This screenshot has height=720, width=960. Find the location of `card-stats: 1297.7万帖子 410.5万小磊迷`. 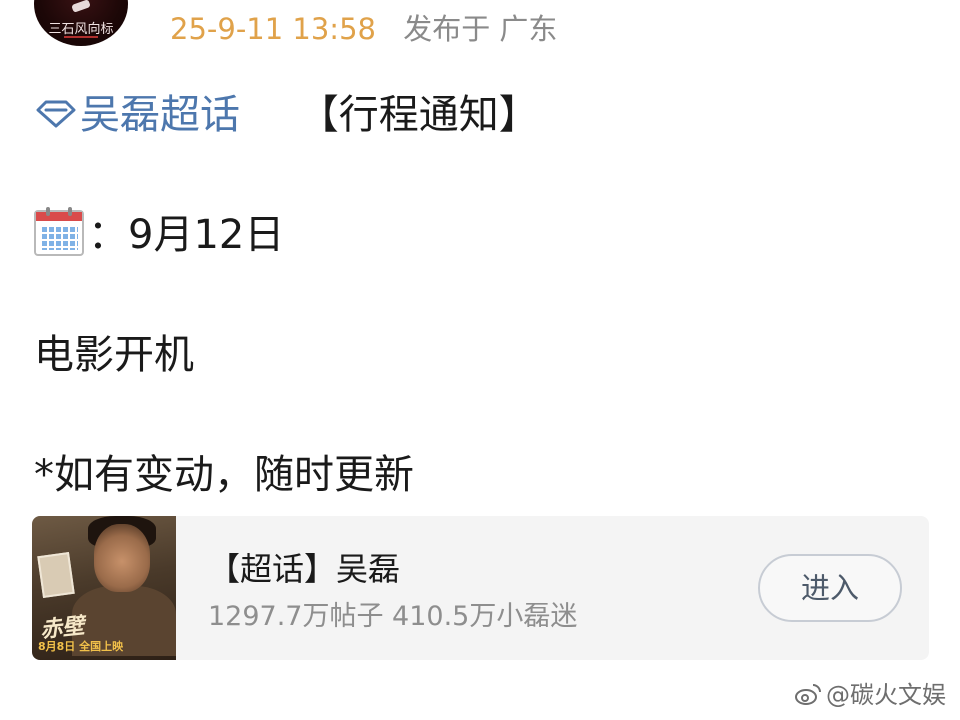

card-stats: 1297.7万帖子 410.5万小磊迷 is located at coordinates (393, 616).